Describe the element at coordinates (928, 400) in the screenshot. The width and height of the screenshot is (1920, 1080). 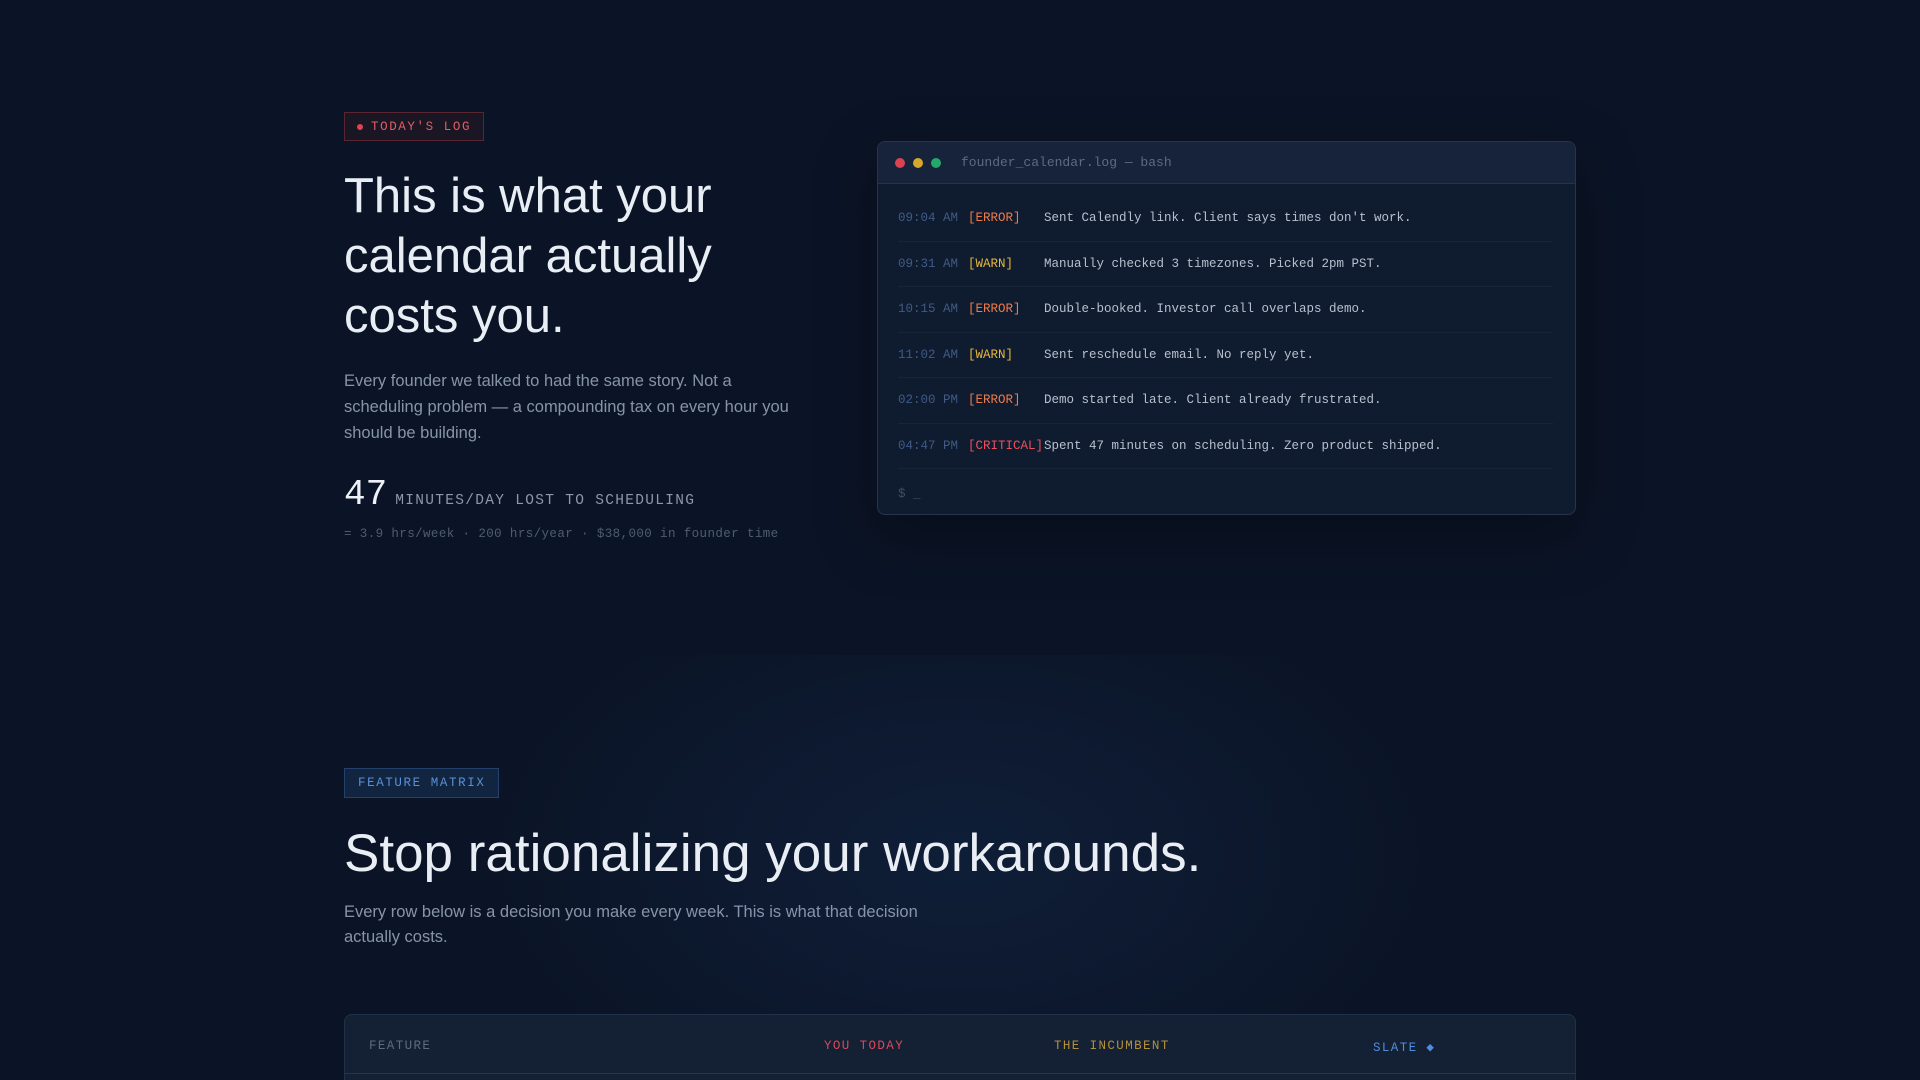
I see `log-time: 02:00 PM` at that location.